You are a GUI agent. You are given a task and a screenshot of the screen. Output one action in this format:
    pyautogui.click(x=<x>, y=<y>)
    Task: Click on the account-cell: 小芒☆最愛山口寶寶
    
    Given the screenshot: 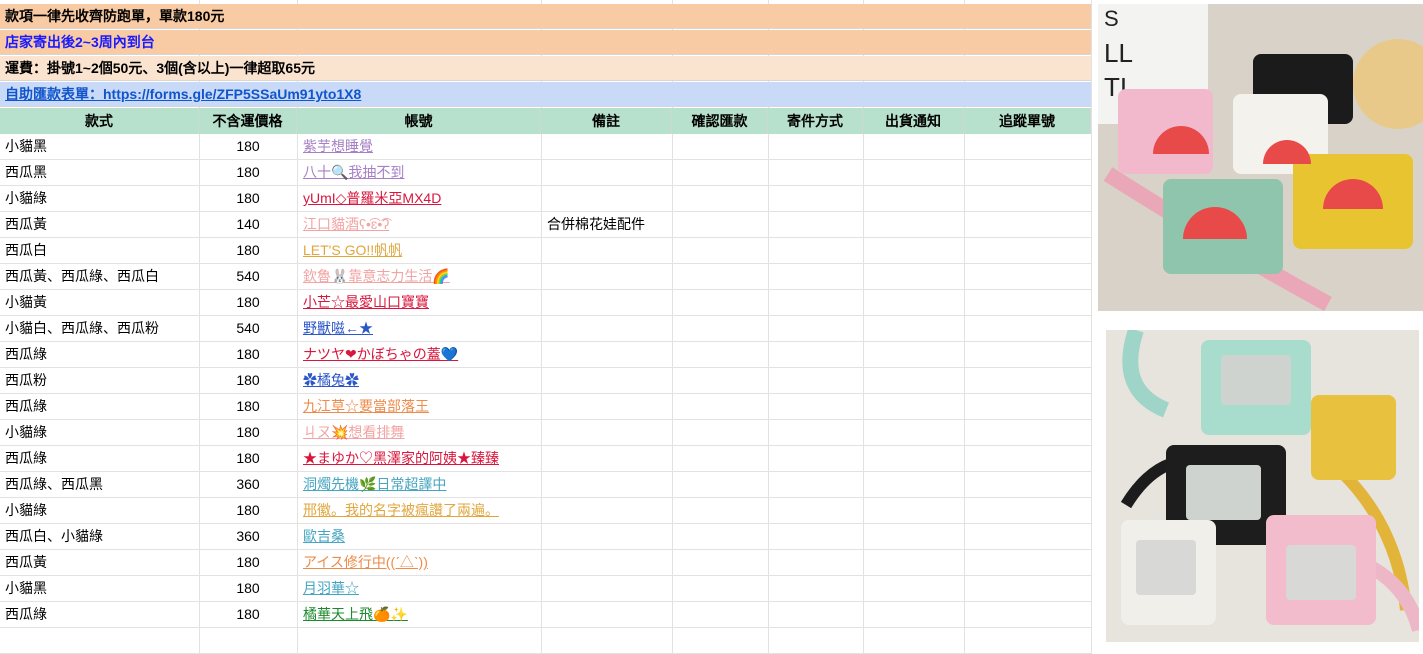 What is the action you would take?
    pyautogui.click(x=419, y=302)
    